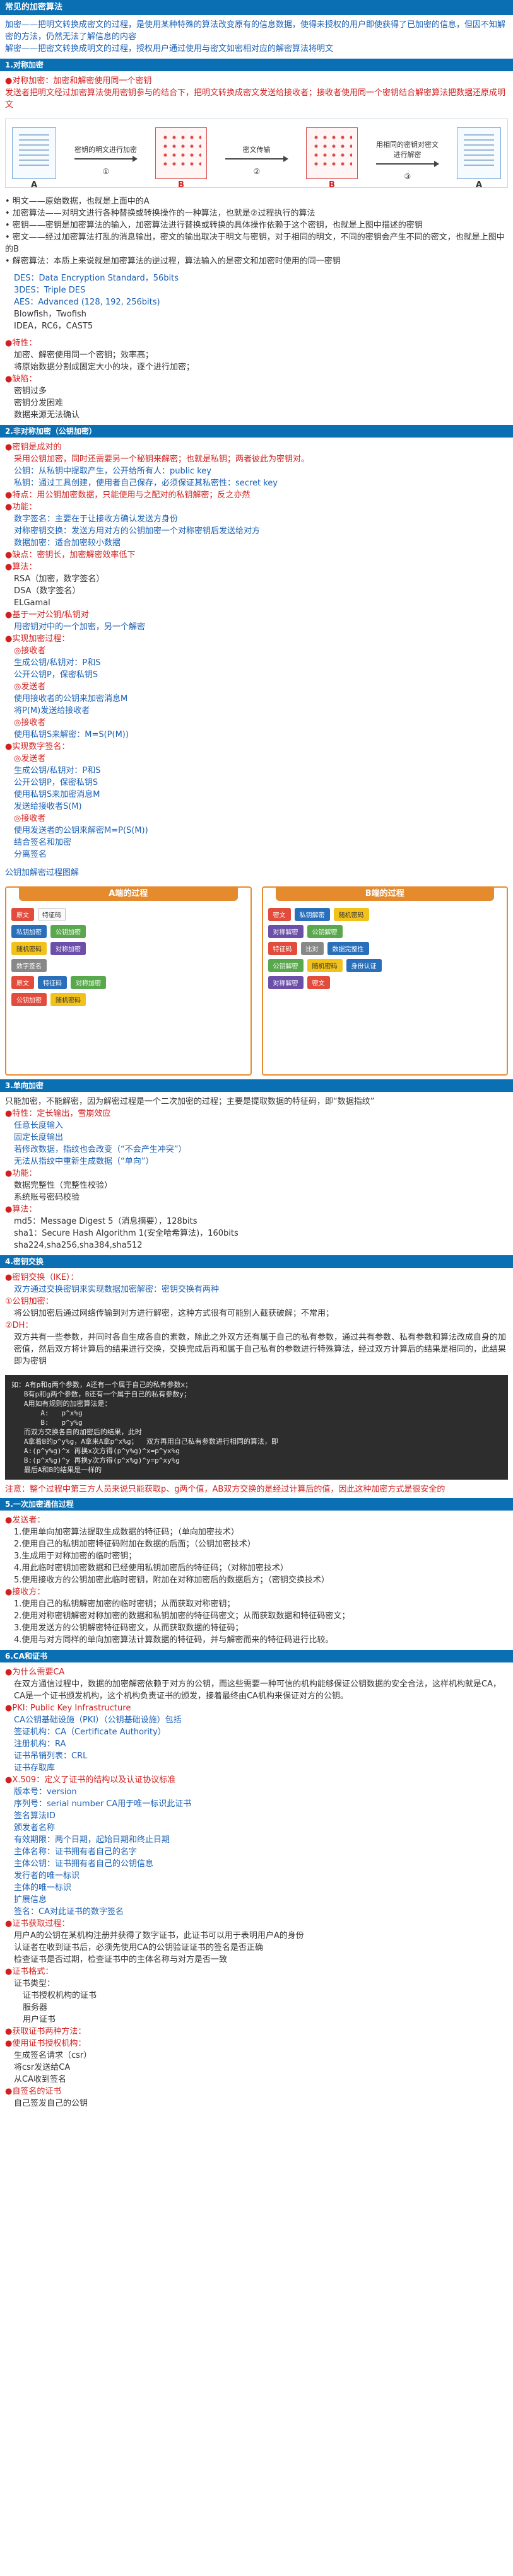 The width and height of the screenshot is (513, 2576). Describe the element at coordinates (53, 326) in the screenshot. I see `algo-line: IDEA，RC6，CAST5` at that location.